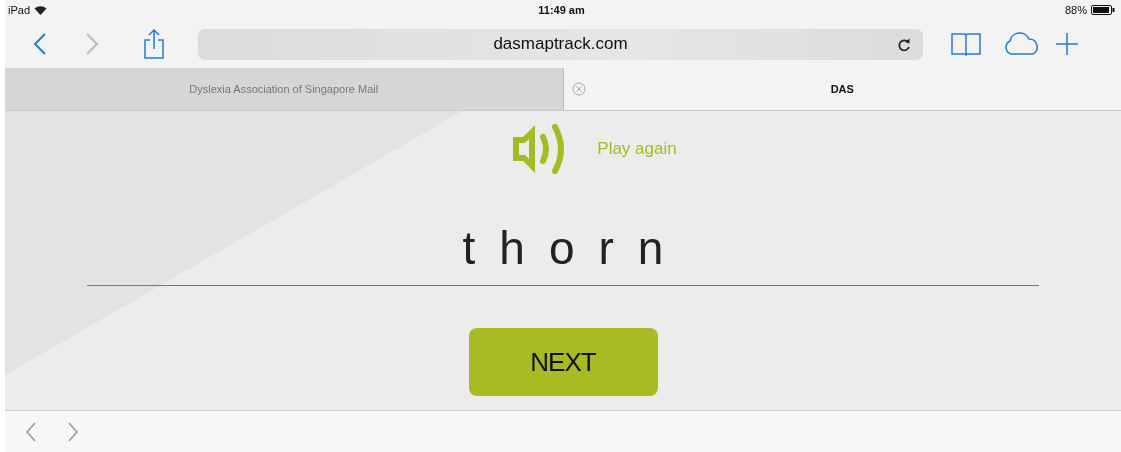 The image size is (1121, 452). Describe the element at coordinates (1022, 44) in the screenshot. I see `cloud-icon` at that location.